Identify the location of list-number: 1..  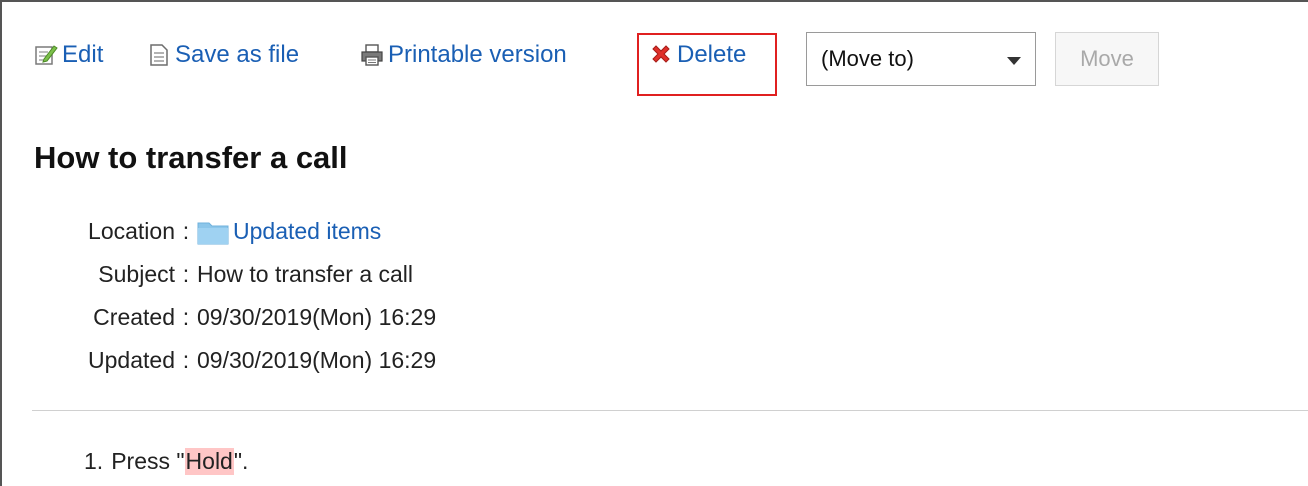
(94, 461).